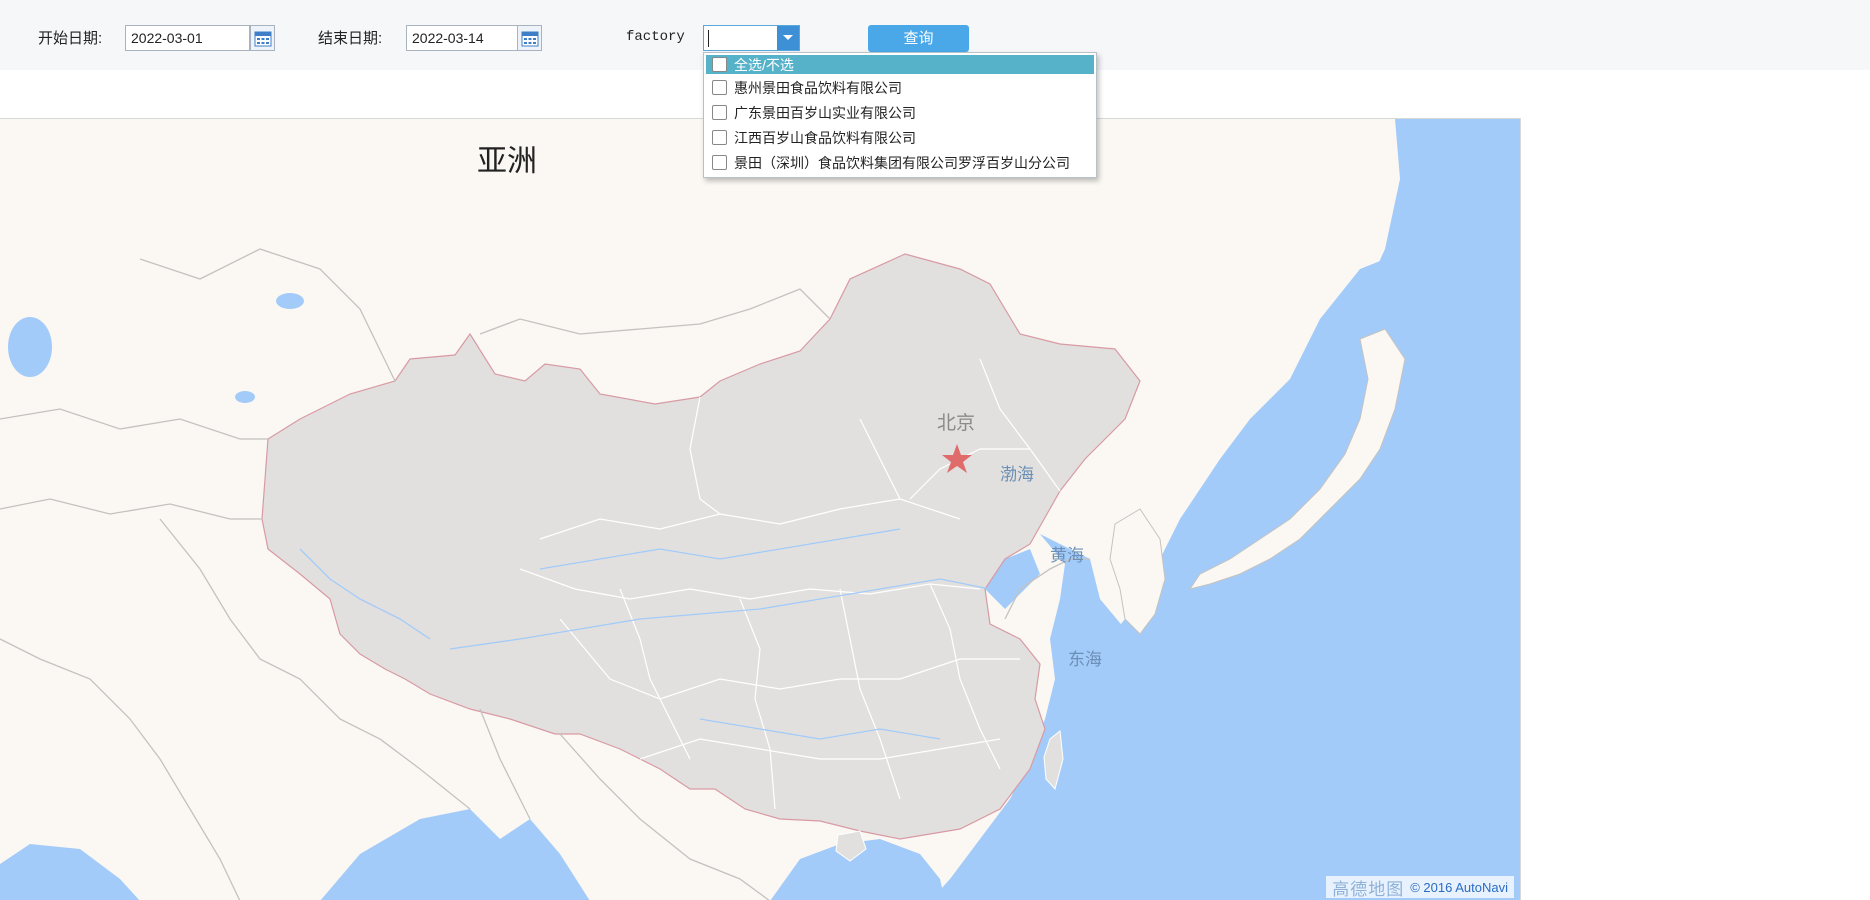 The height and width of the screenshot is (900, 1870). I want to click on factory-dropdown-button, so click(788, 38).